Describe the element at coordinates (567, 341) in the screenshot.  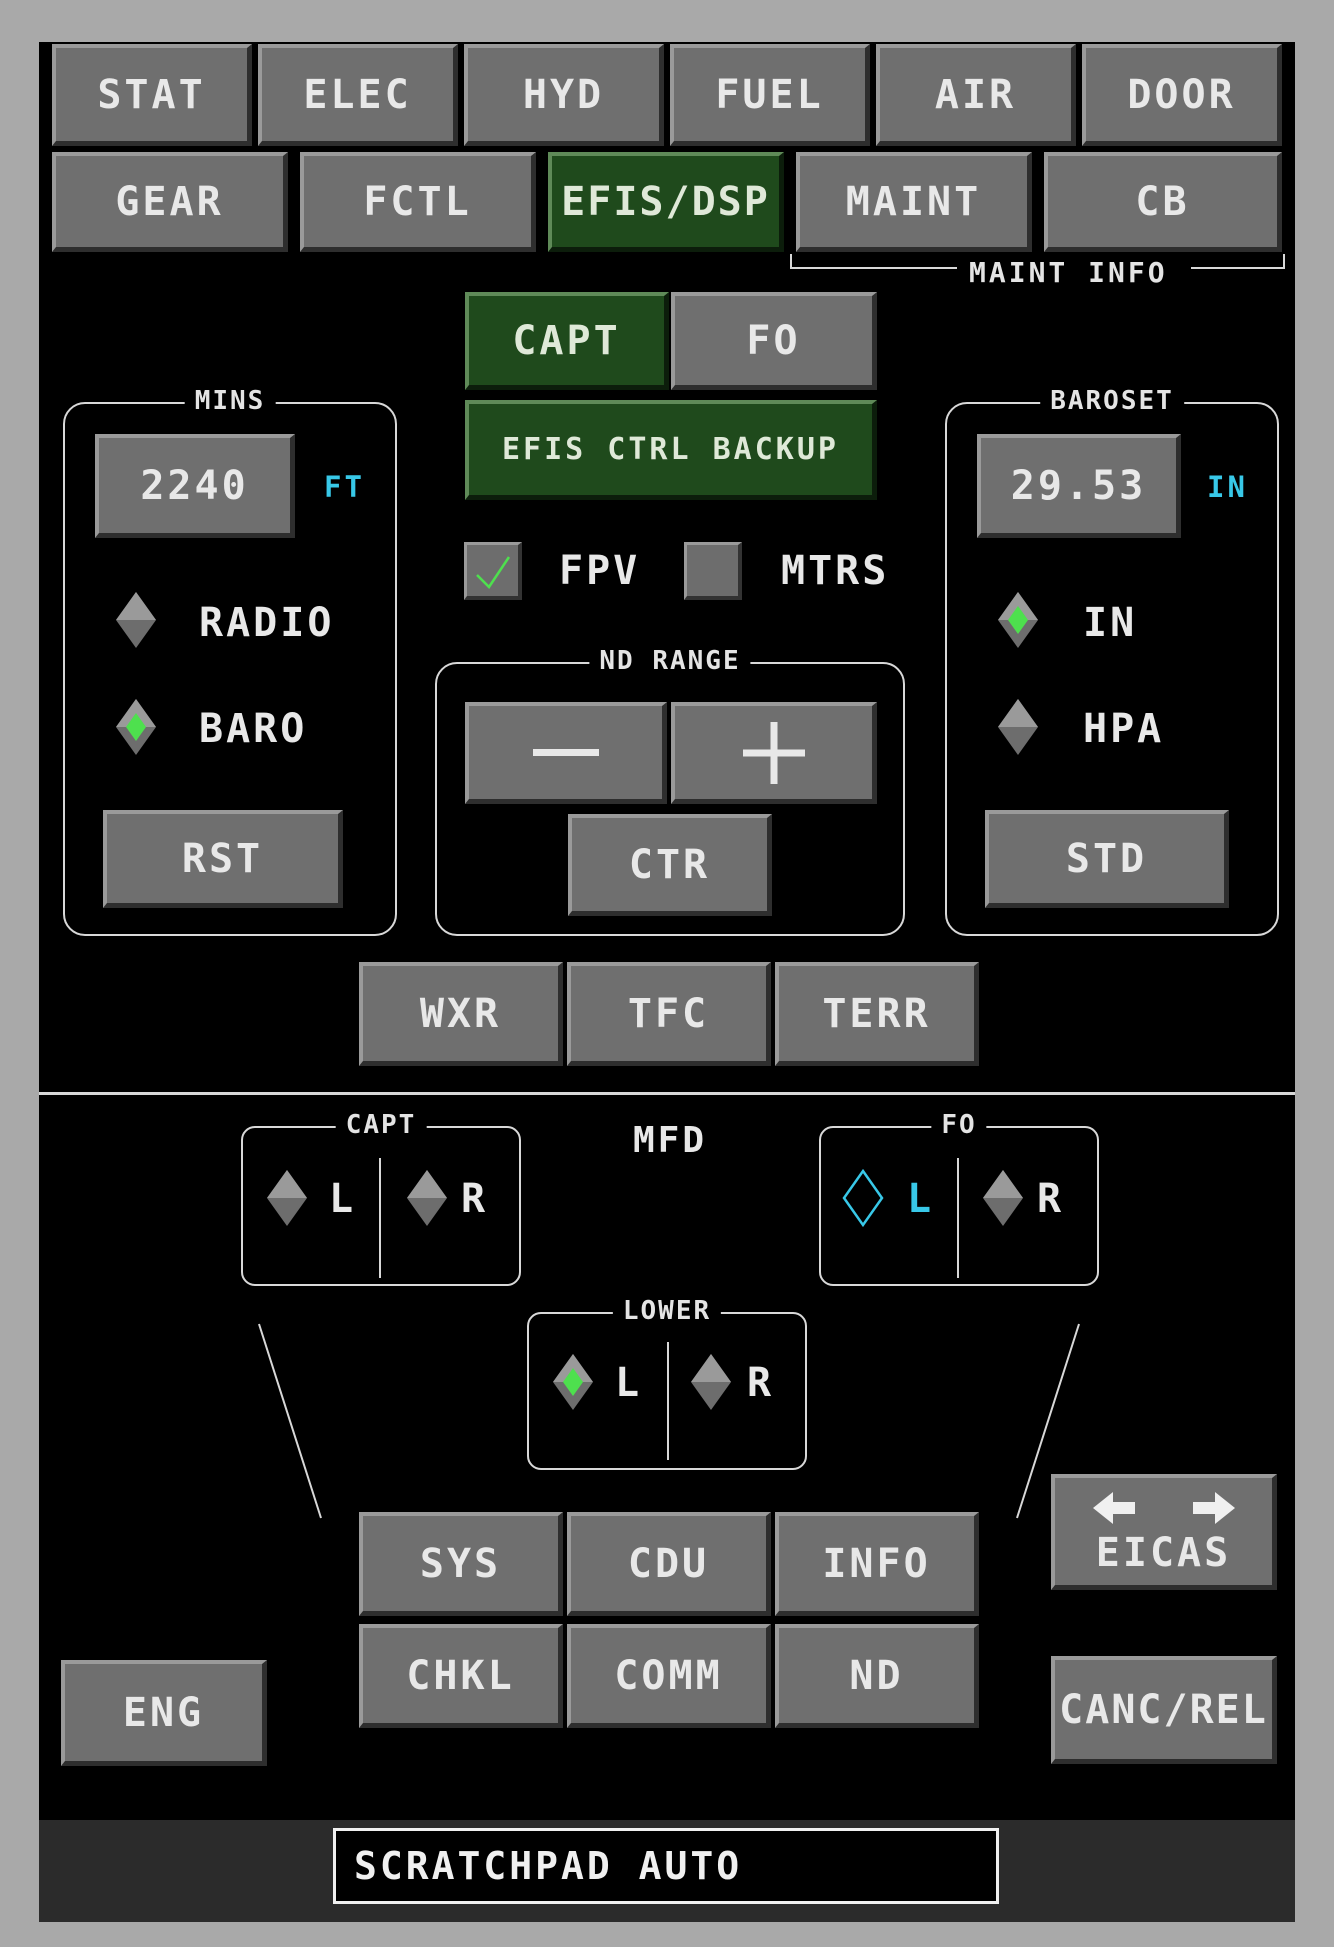
I see `capt-side-button: CAPT` at that location.